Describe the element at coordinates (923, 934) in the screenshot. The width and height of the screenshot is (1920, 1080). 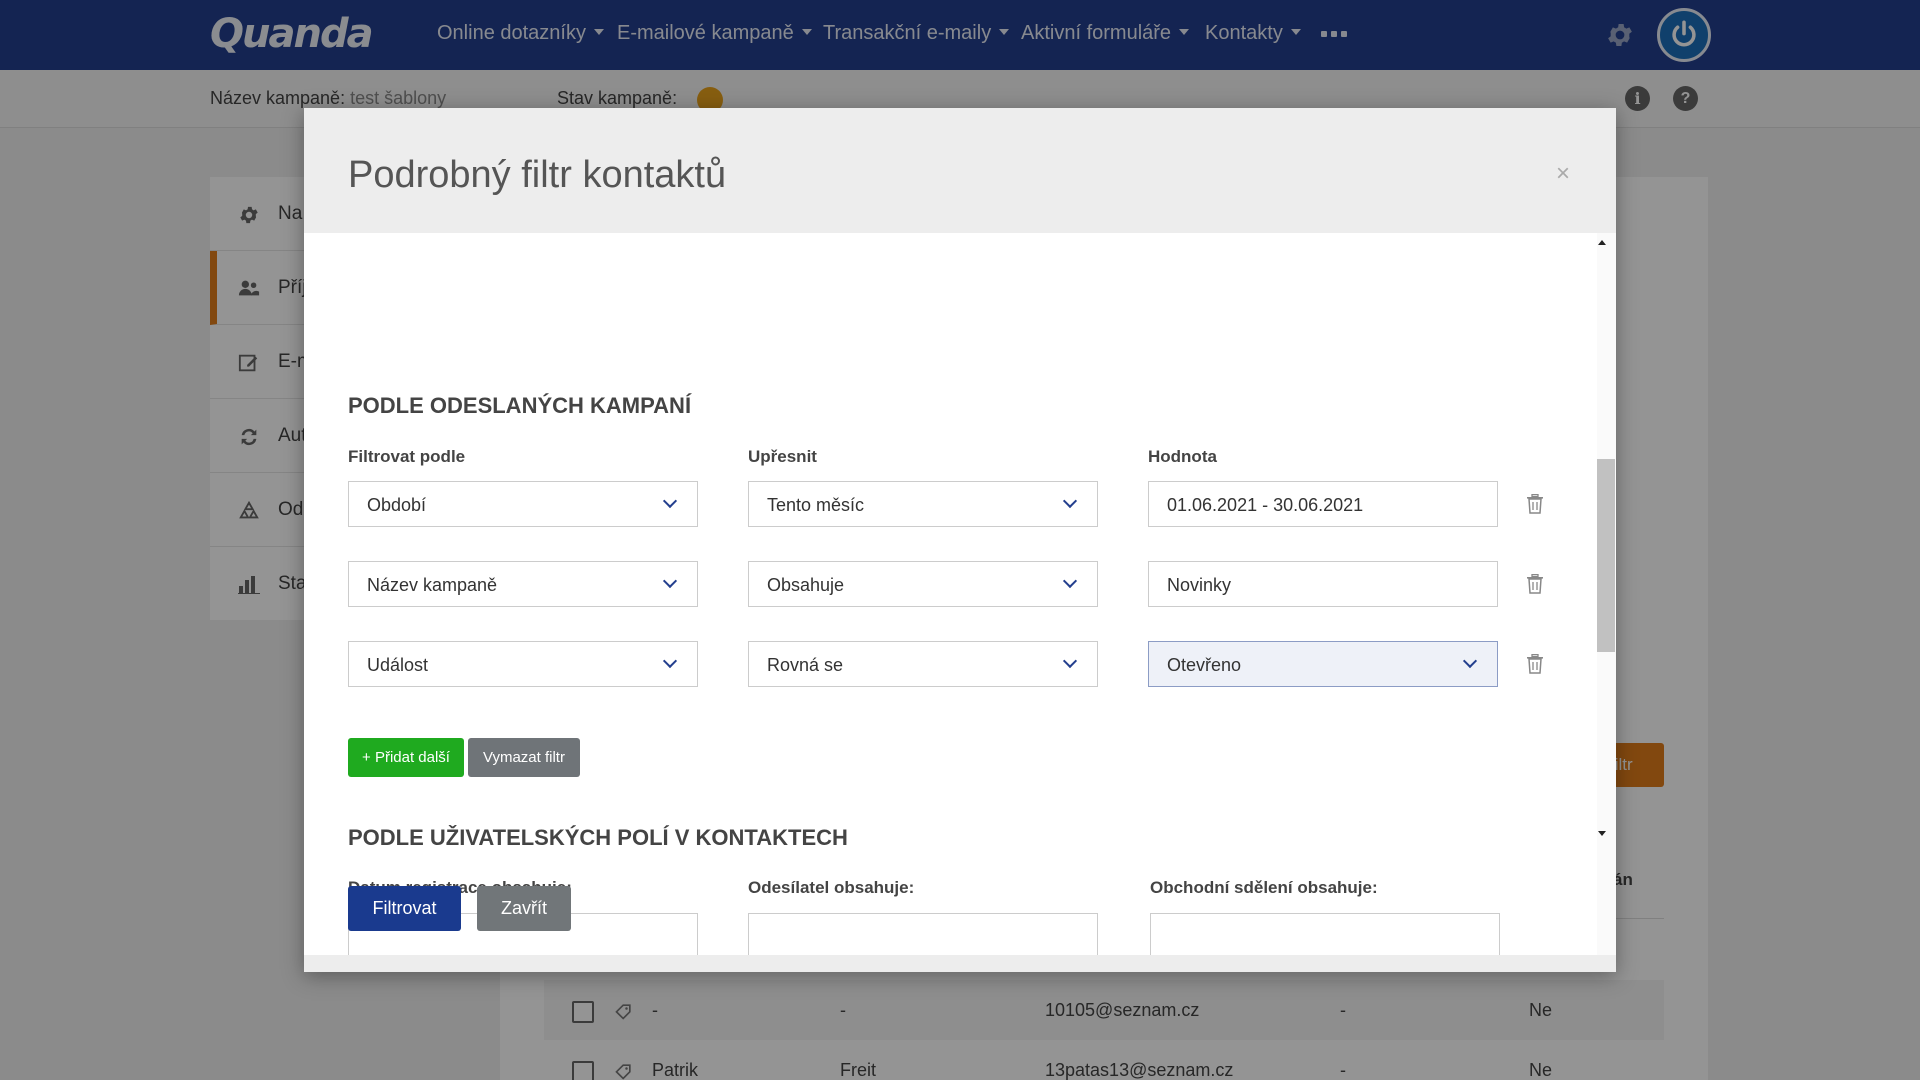
I see `sender-input` at that location.